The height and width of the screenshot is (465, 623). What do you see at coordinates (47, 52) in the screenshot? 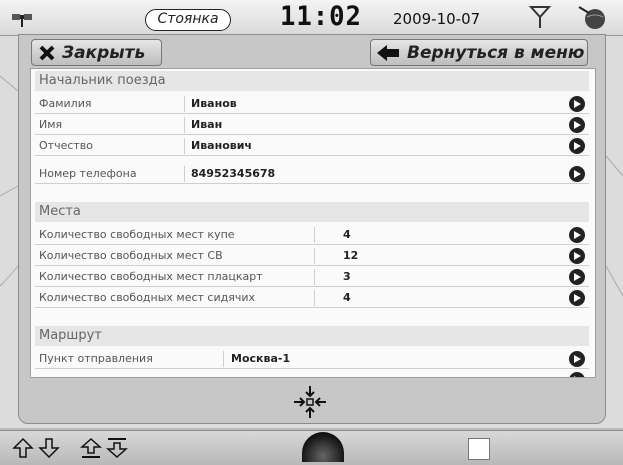
I see `close-icon` at bounding box center [47, 52].